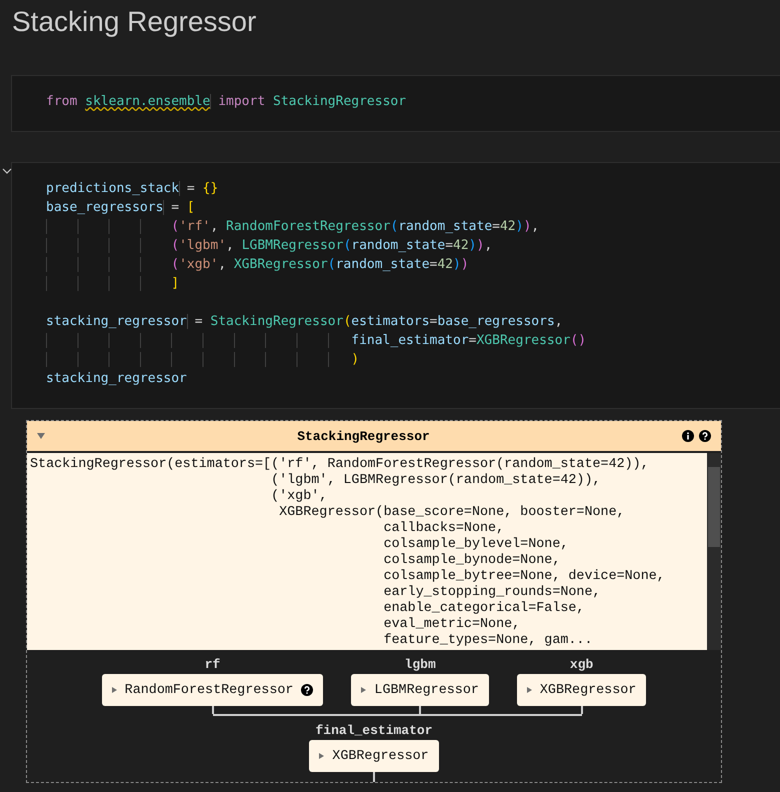 The image size is (780, 792). I want to click on code-cell-background: from sklearn.ensemble import StackingRegressor, so click(395, 103).